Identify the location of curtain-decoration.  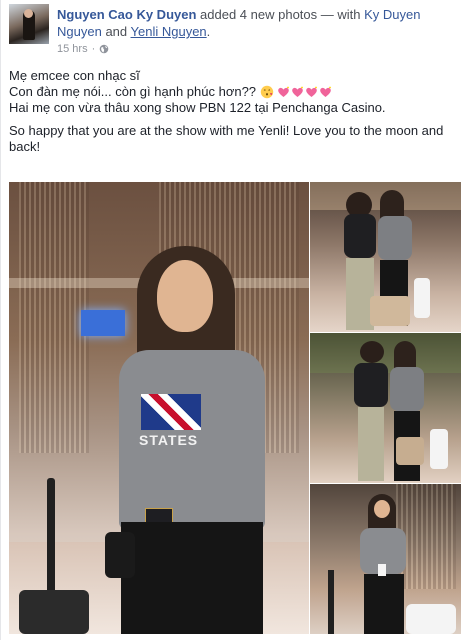
(54, 318).